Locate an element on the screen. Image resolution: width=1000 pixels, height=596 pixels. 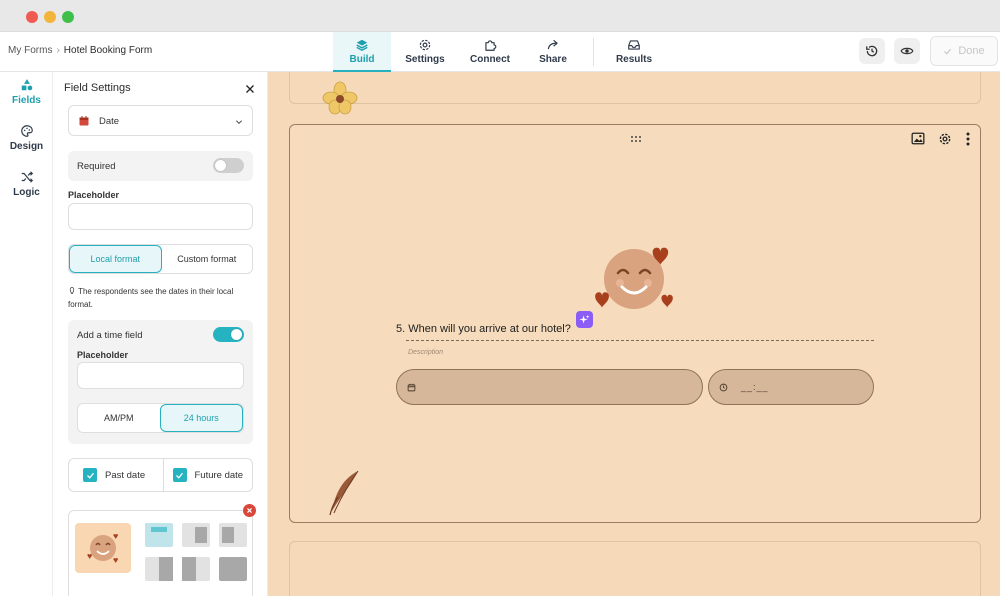
tab-share: Share is located at coordinates (553, 52).